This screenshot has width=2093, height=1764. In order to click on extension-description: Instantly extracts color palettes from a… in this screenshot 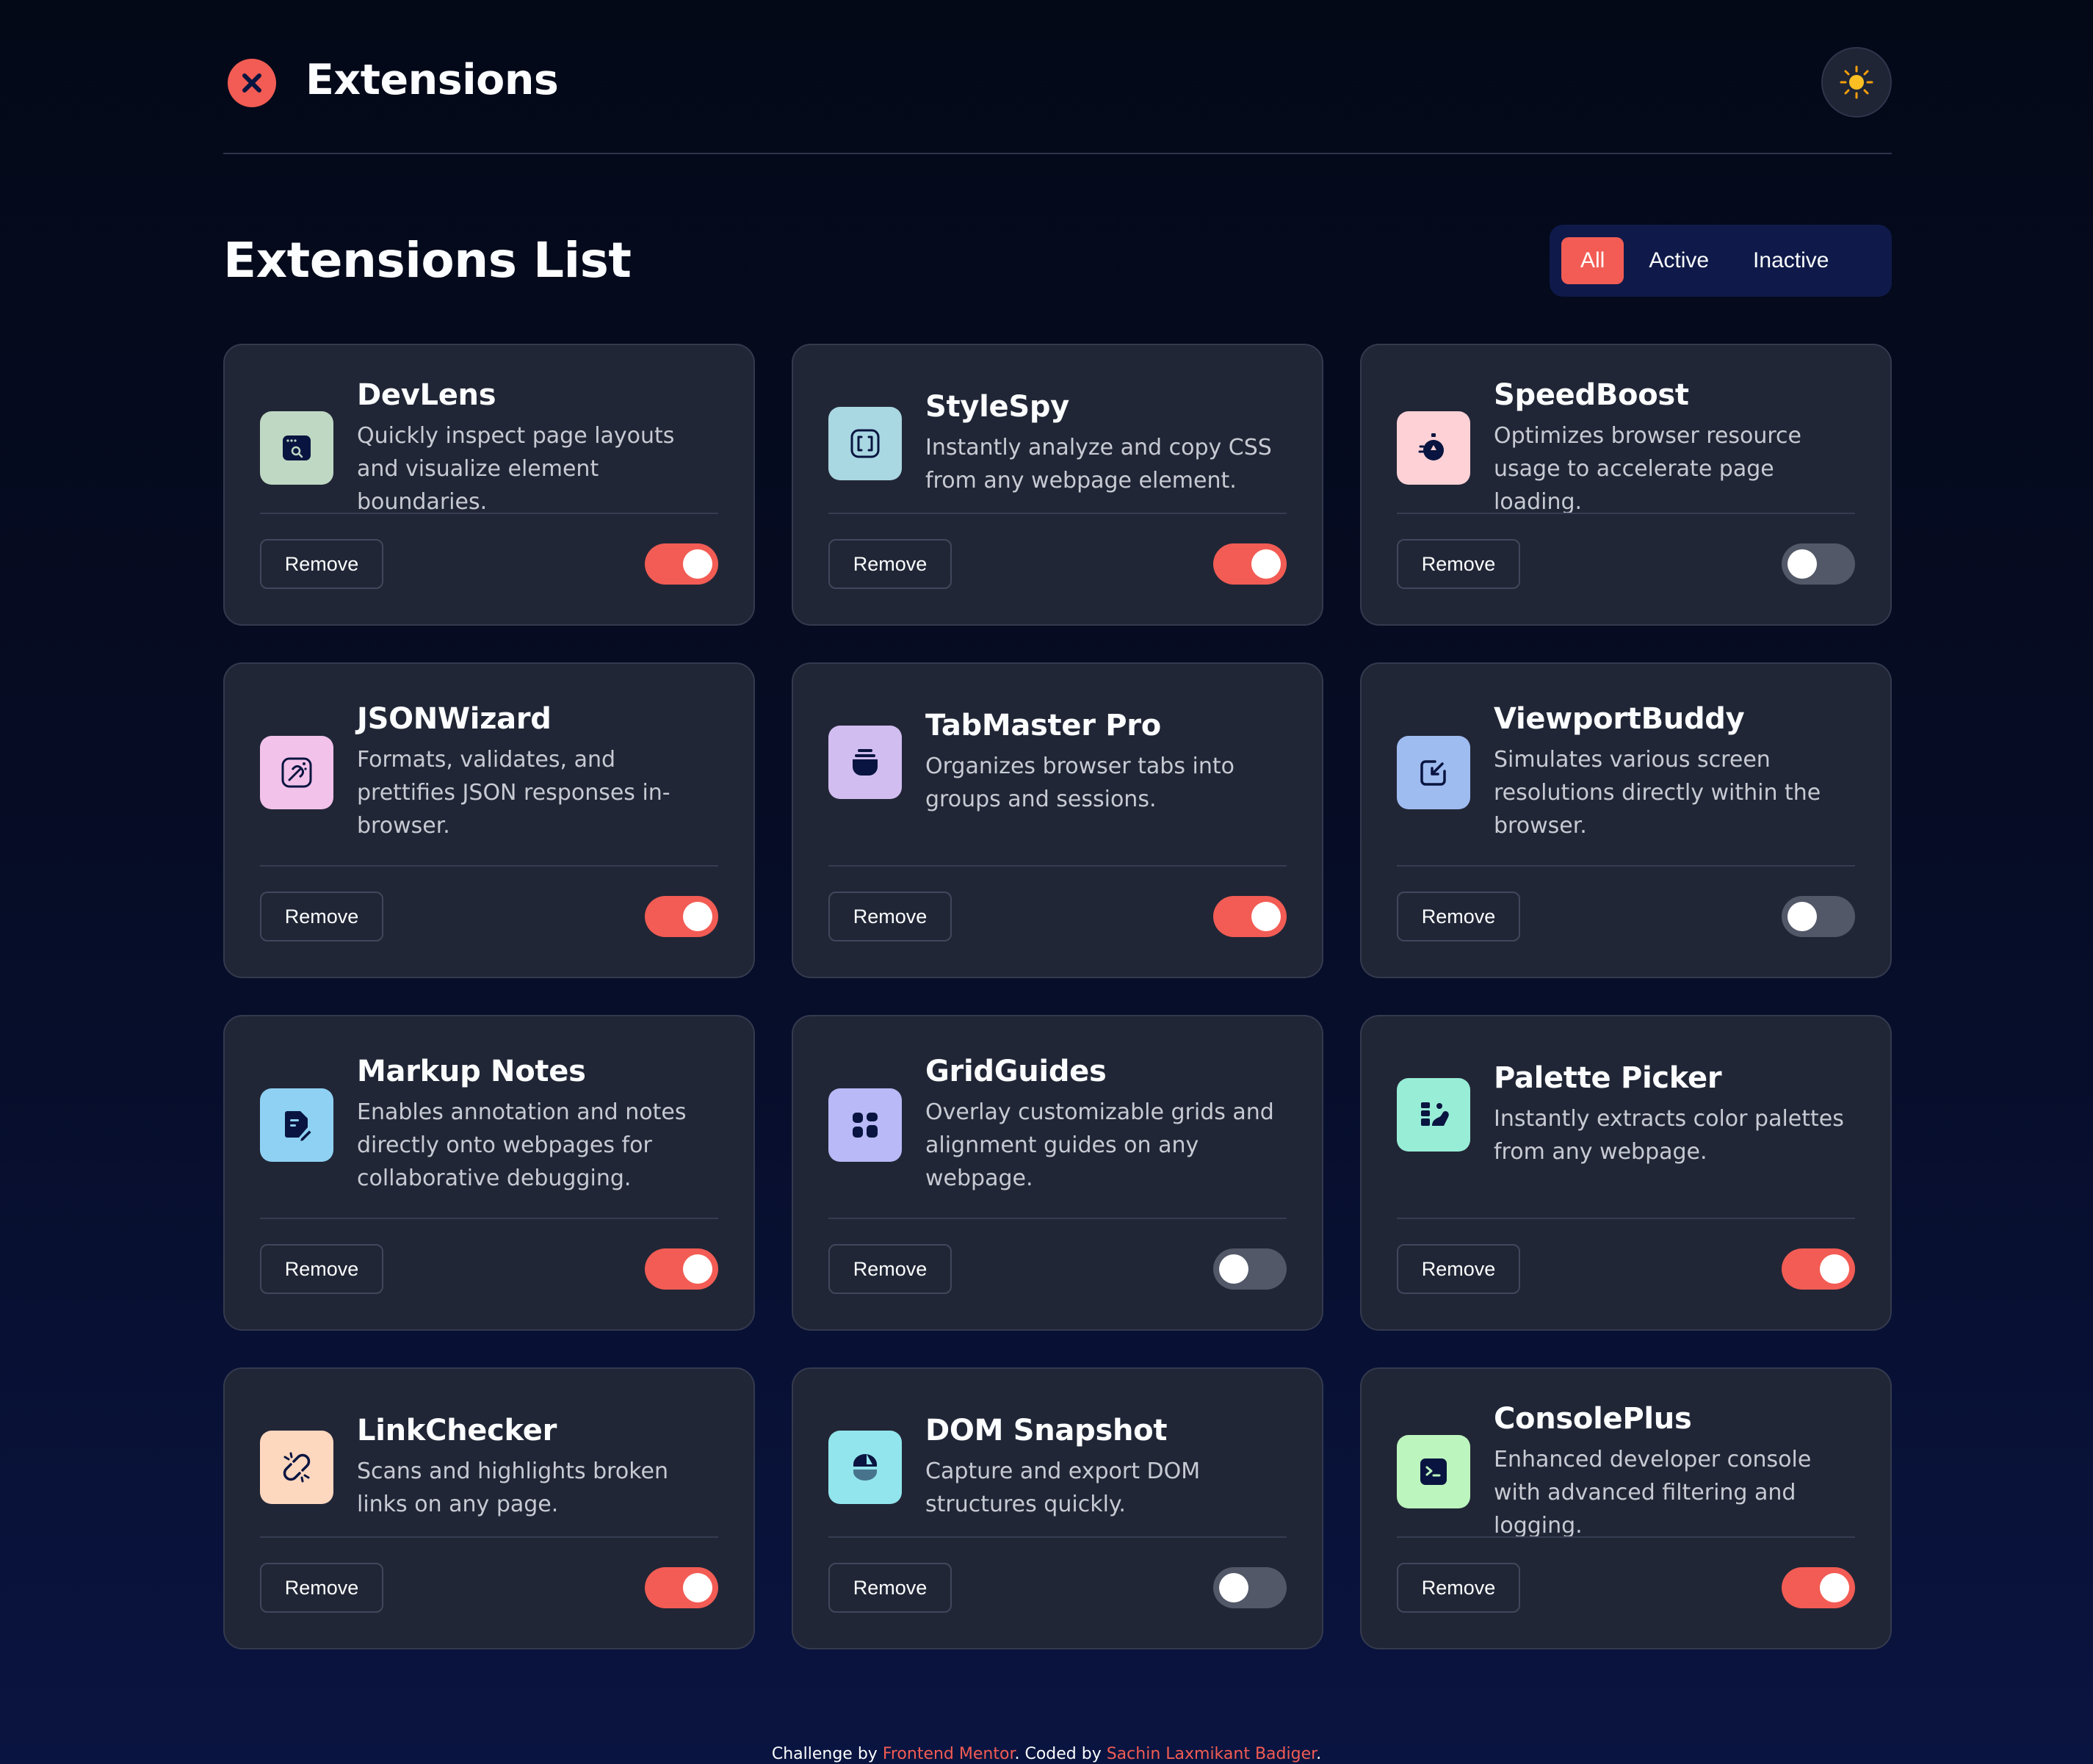, I will do `click(1669, 1135)`.